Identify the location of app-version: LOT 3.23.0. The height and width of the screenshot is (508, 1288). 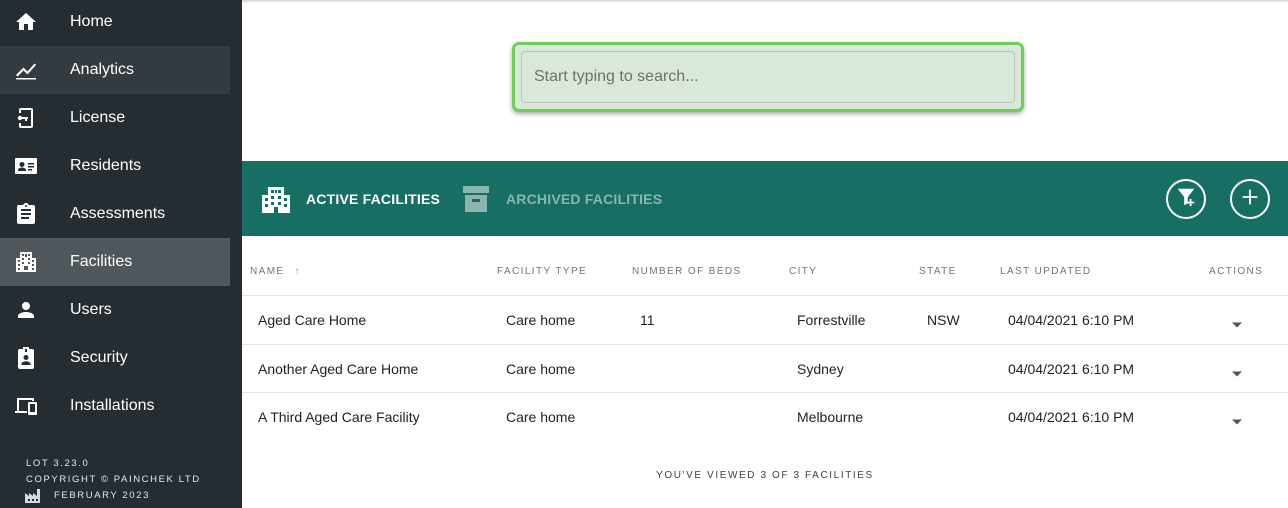
(58, 463).